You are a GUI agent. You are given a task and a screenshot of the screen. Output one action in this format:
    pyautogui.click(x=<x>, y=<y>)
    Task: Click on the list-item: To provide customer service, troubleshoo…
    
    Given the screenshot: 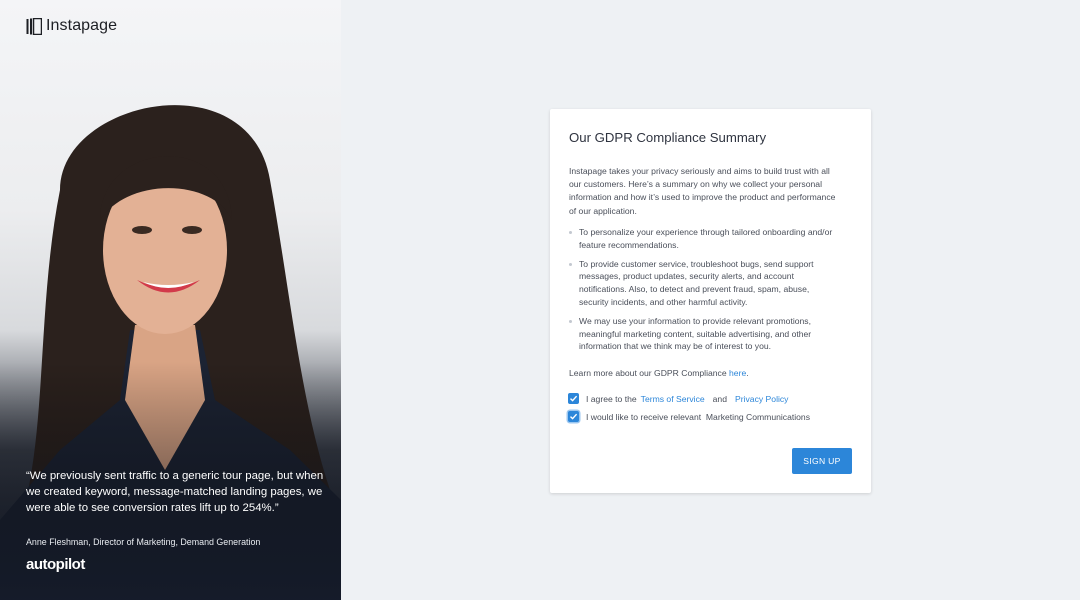 What is the action you would take?
    pyautogui.click(x=705, y=283)
    